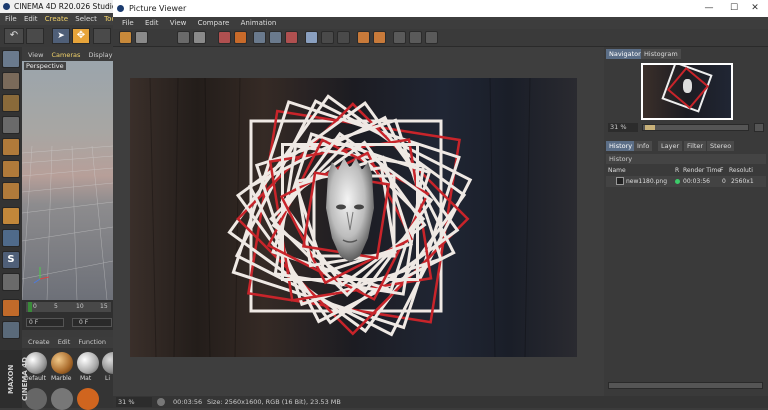 The width and height of the screenshot is (768, 410). I want to click on workplane-icon, so click(11, 125).